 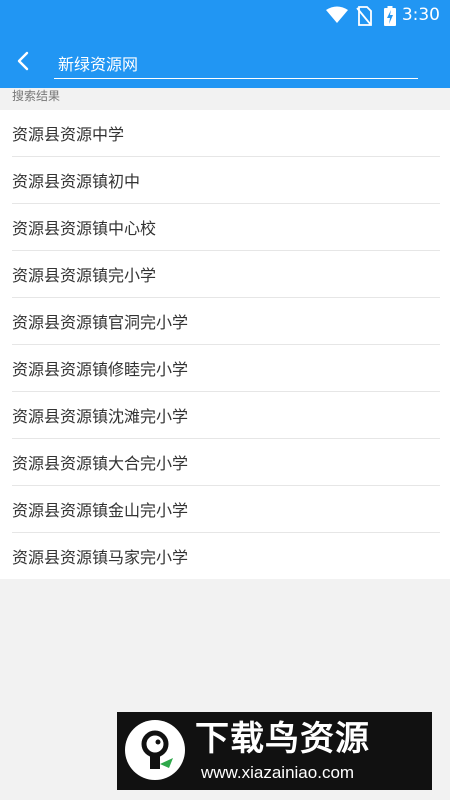 I want to click on results-section-label: 搜索结果, so click(x=36, y=96).